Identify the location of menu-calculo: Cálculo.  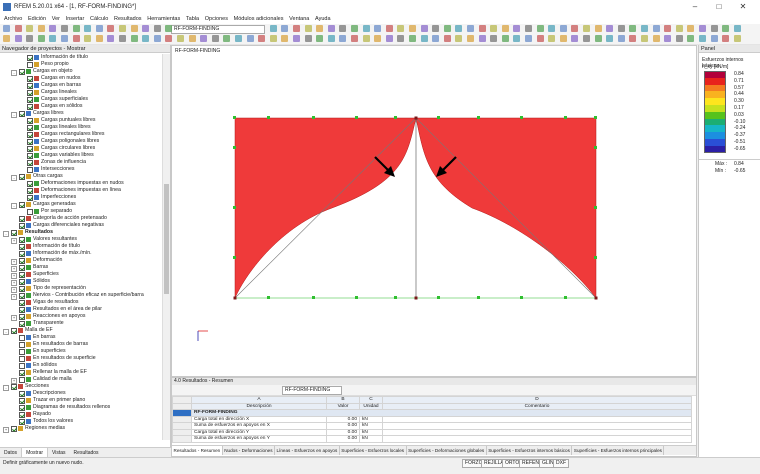
(99, 19).